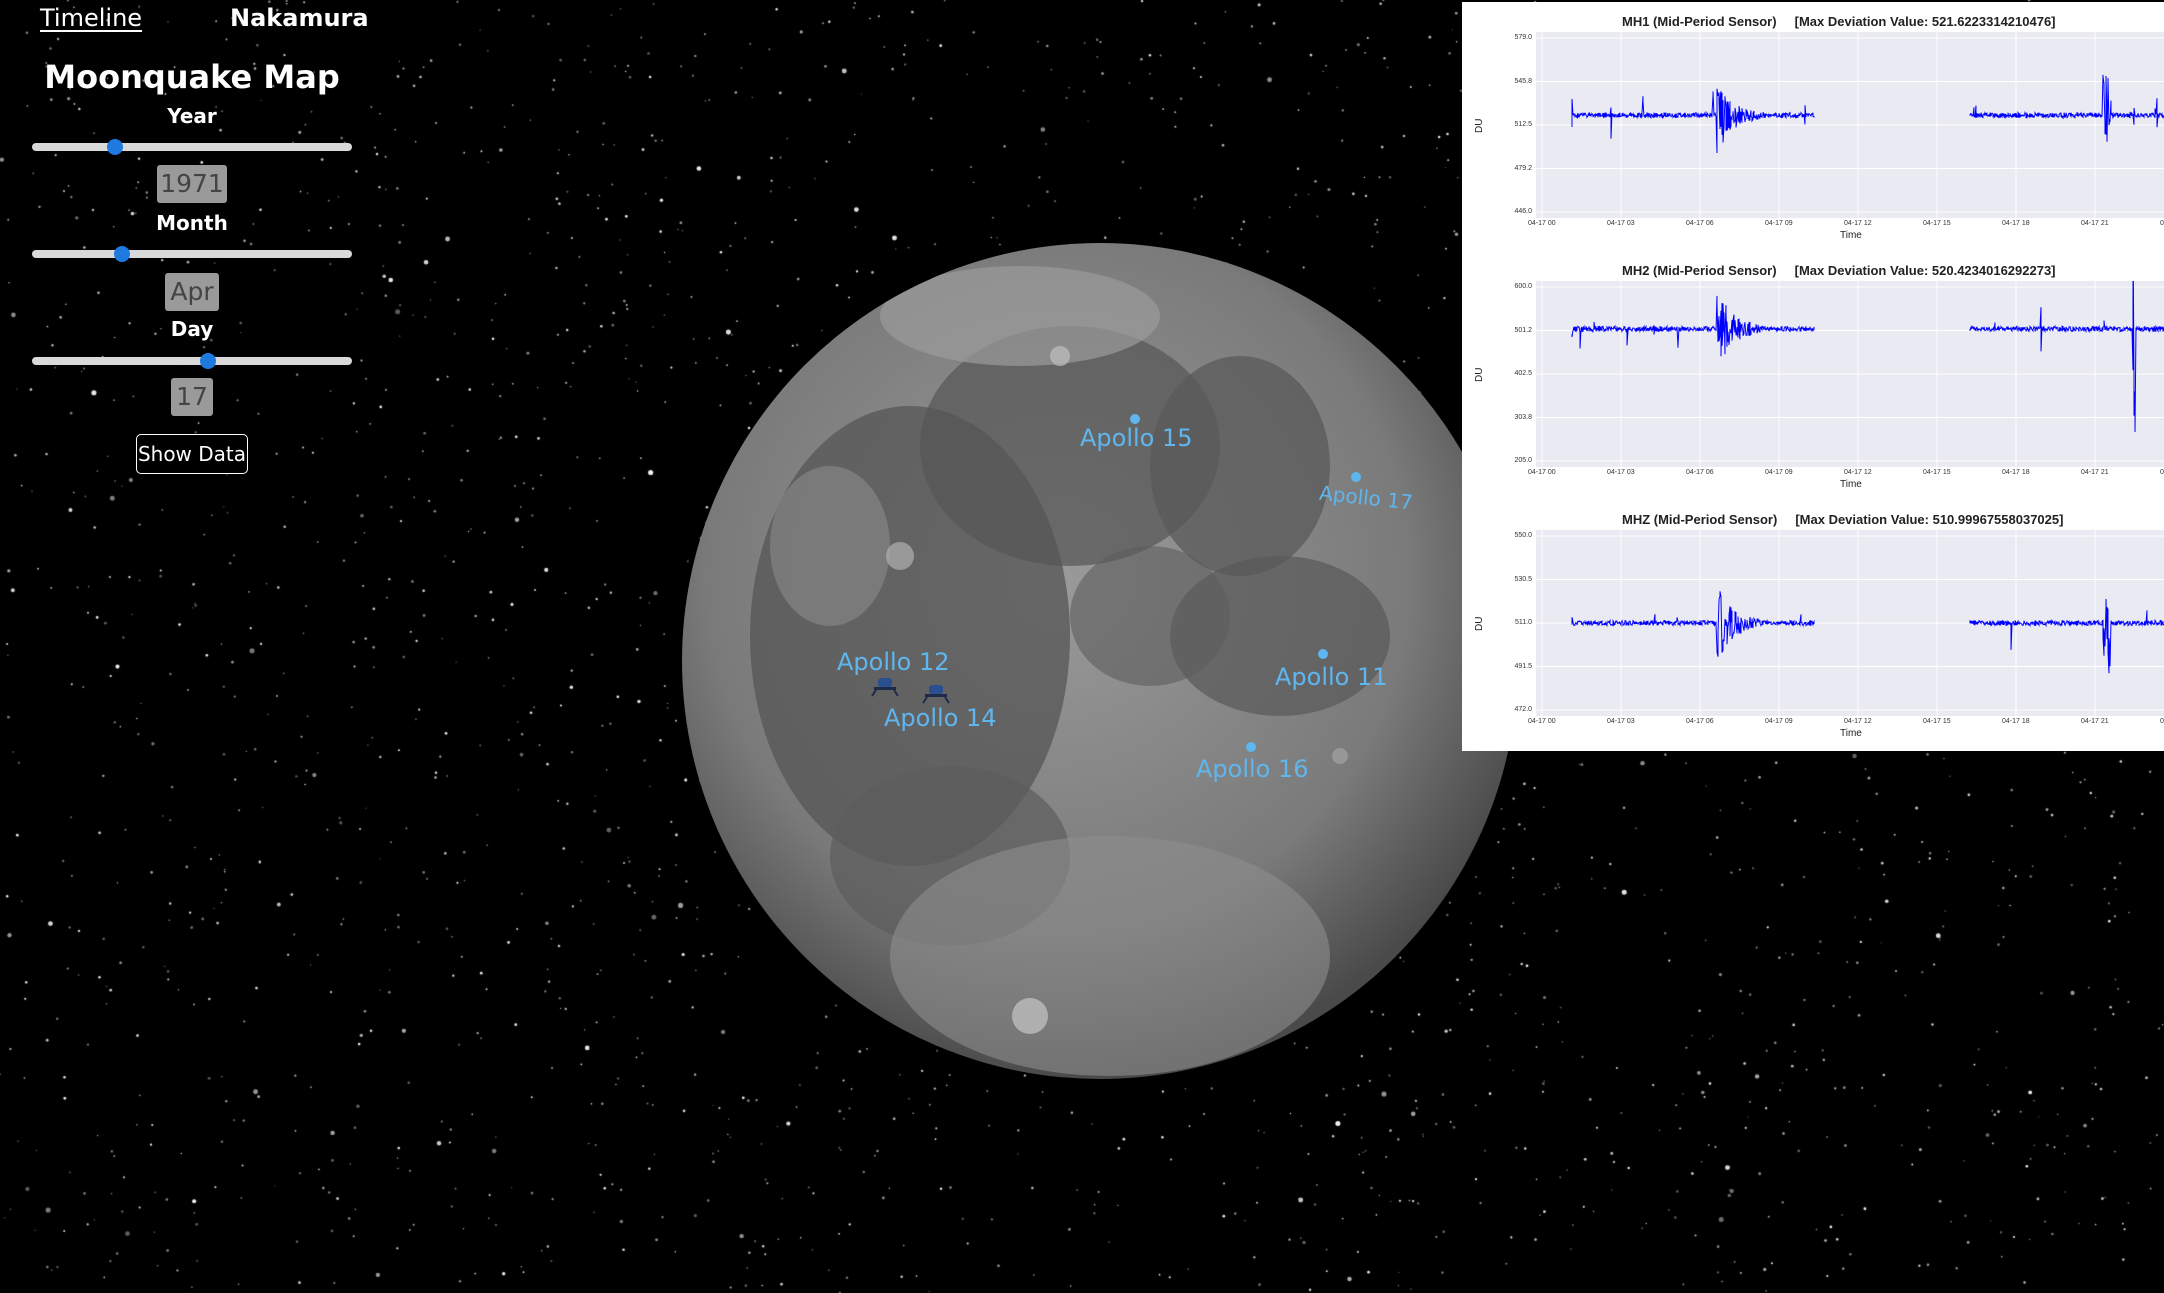 Image resolution: width=2164 pixels, height=1293 pixels. Describe the element at coordinates (1523, 622) in the screenshot. I see `y-tick-label: 511.0` at that location.